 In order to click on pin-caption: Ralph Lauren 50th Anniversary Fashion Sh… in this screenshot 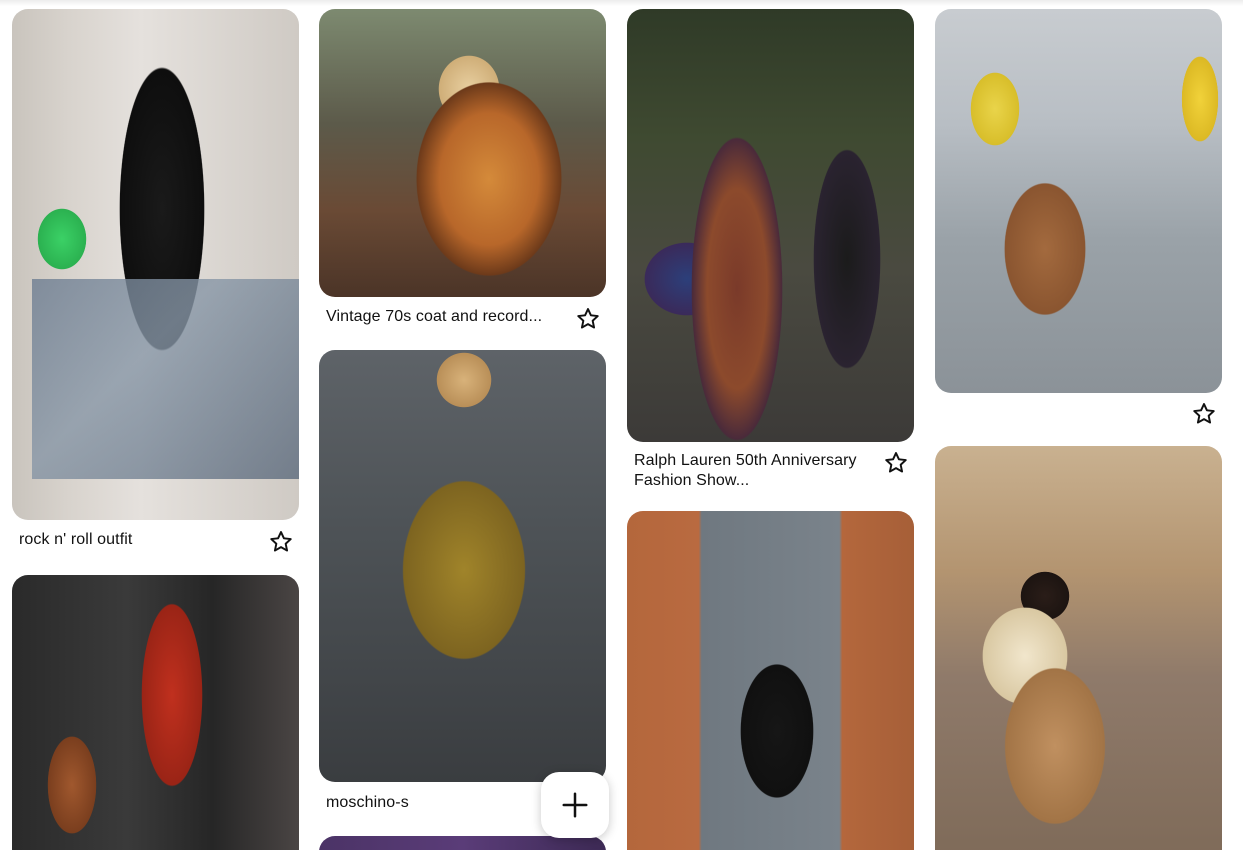, I will do `click(754, 471)`.